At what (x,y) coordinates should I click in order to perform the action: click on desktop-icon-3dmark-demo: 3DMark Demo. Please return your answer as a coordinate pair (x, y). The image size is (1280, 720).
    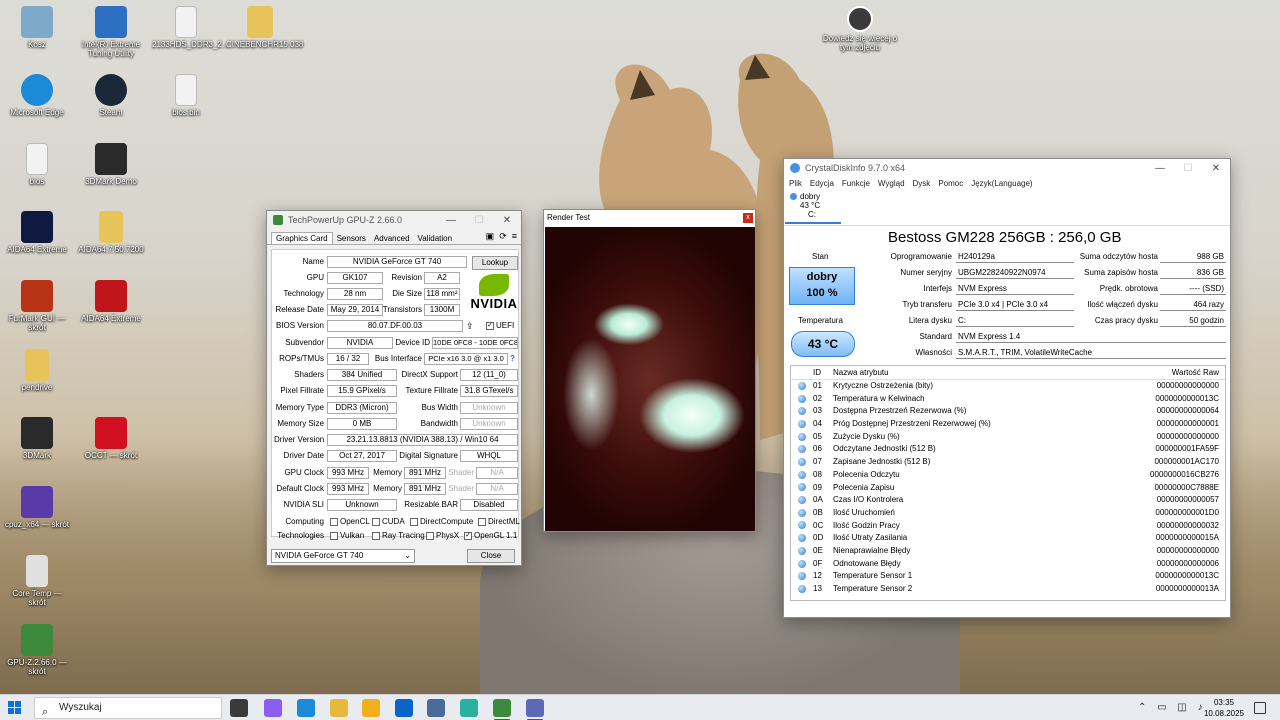
    Looking at the image, I should click on (111, 164).